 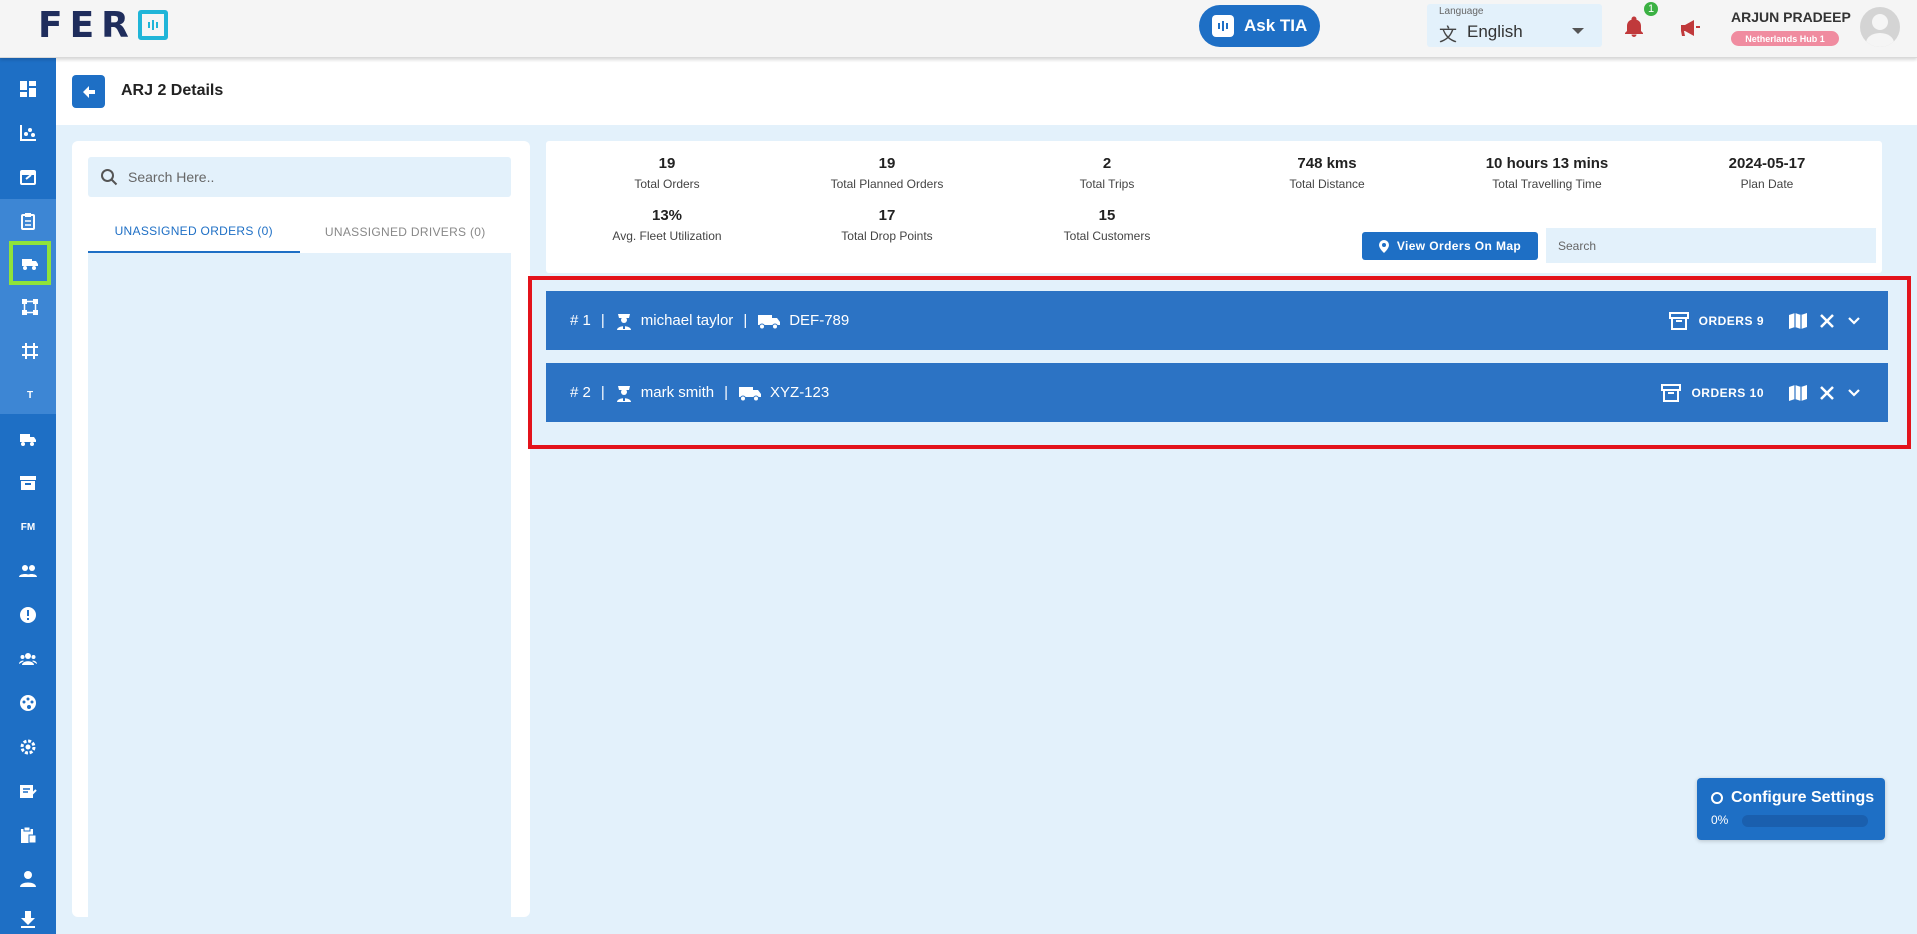 I want to click on sidebar-item-clipboard-list, so click(x=28, y=835).